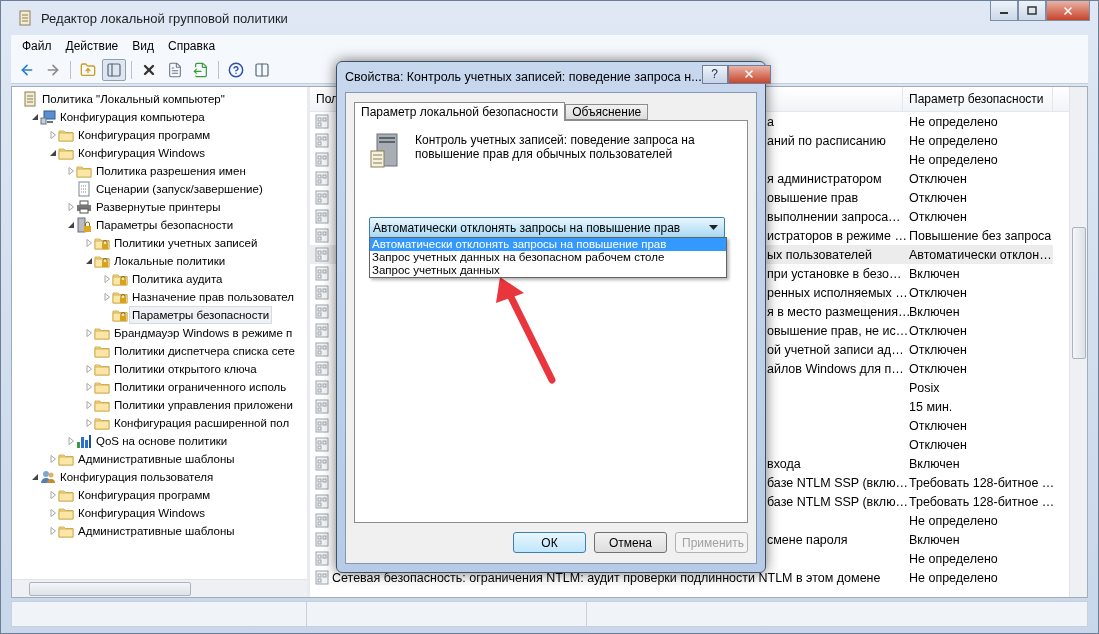 The height and width of the screenshot is (634, 1099). Describe the element at coordinates (606, 577) in the screenshot. I see `policy-name: Сетевая безопасность: ограничения NTLM: аудит проверки подлинности NTLM в этом домене` at that location.